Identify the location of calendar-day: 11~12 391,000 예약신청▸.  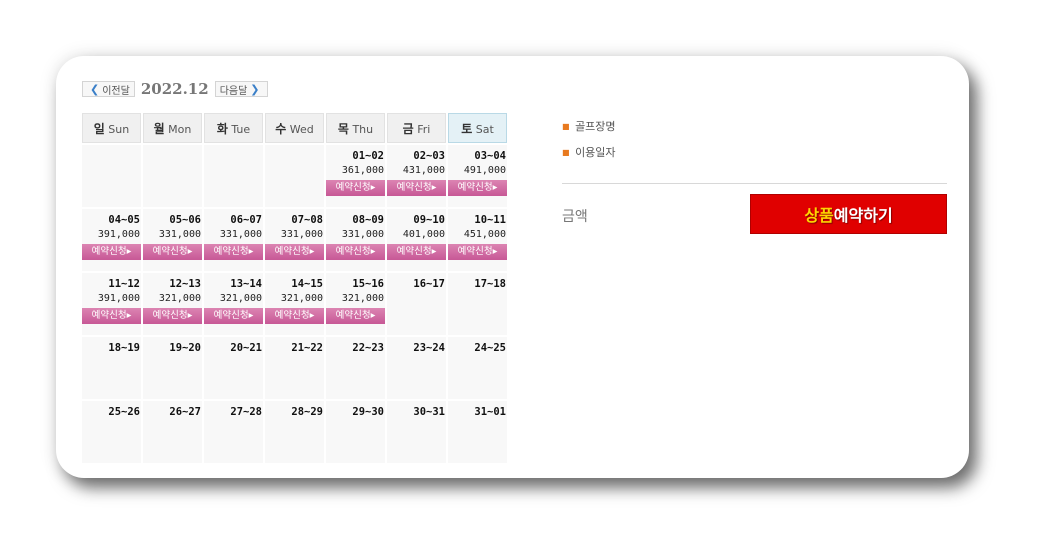
(111, 304).